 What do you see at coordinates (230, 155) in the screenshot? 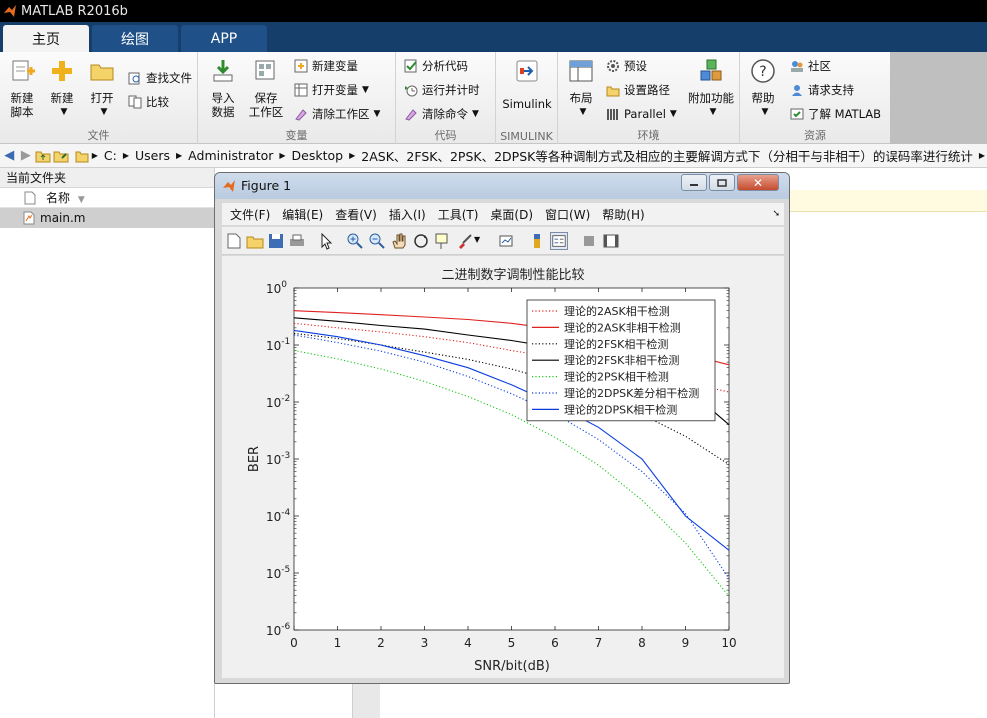
I see `breadcrumb-administrator: Administrator` at bounding box center [230, 155].